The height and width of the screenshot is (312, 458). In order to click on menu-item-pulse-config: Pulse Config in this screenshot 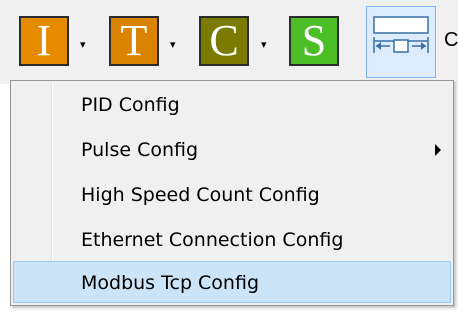, I will do `click(232, 150)`.